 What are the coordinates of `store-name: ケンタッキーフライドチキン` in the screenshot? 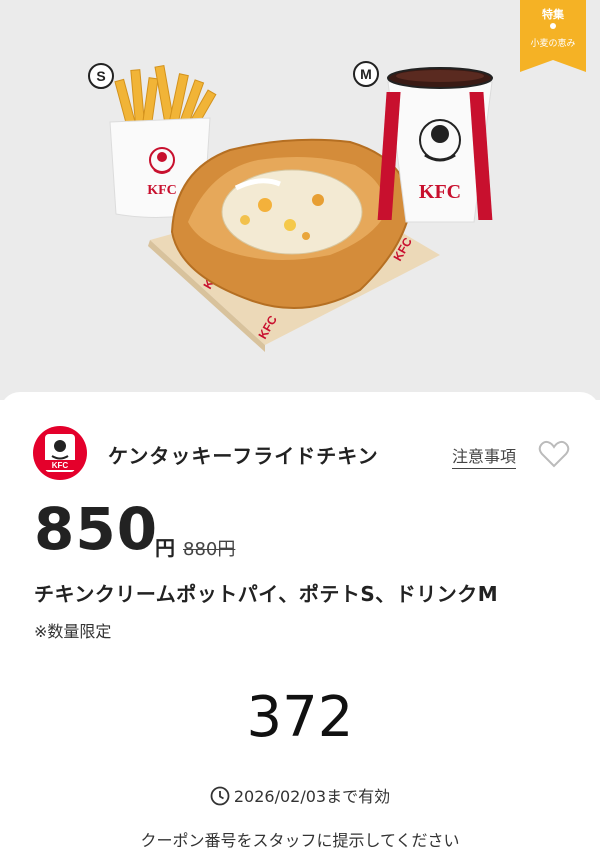 It's located at (243, 456).